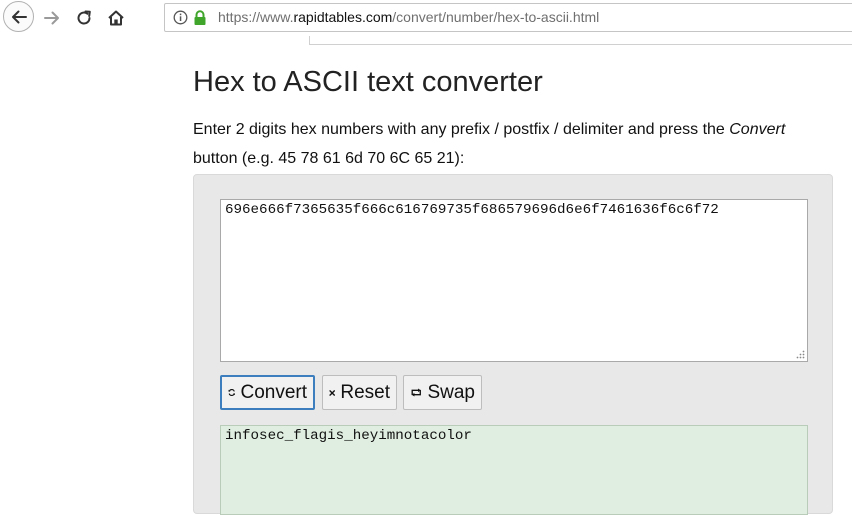 The height and width of the screenshot is (515, 852). I want to click on dropdown-panel-edge: • • • •, so click(580, 40).